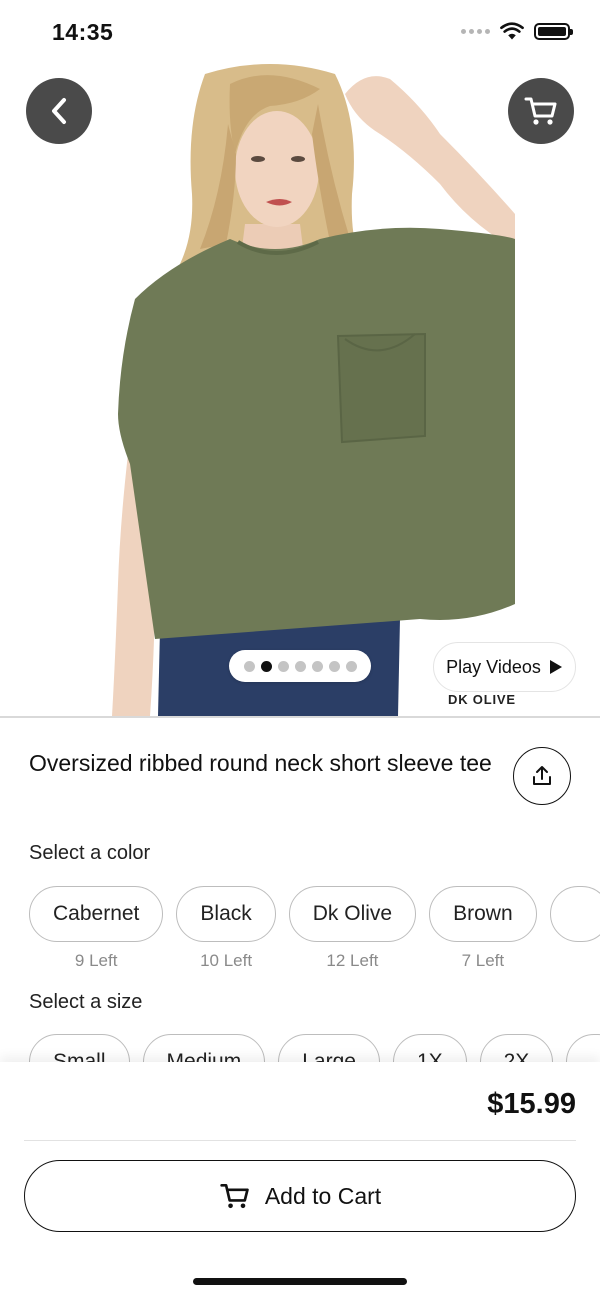  I want to click on select-color-label: Select a color, so click(90, 853).